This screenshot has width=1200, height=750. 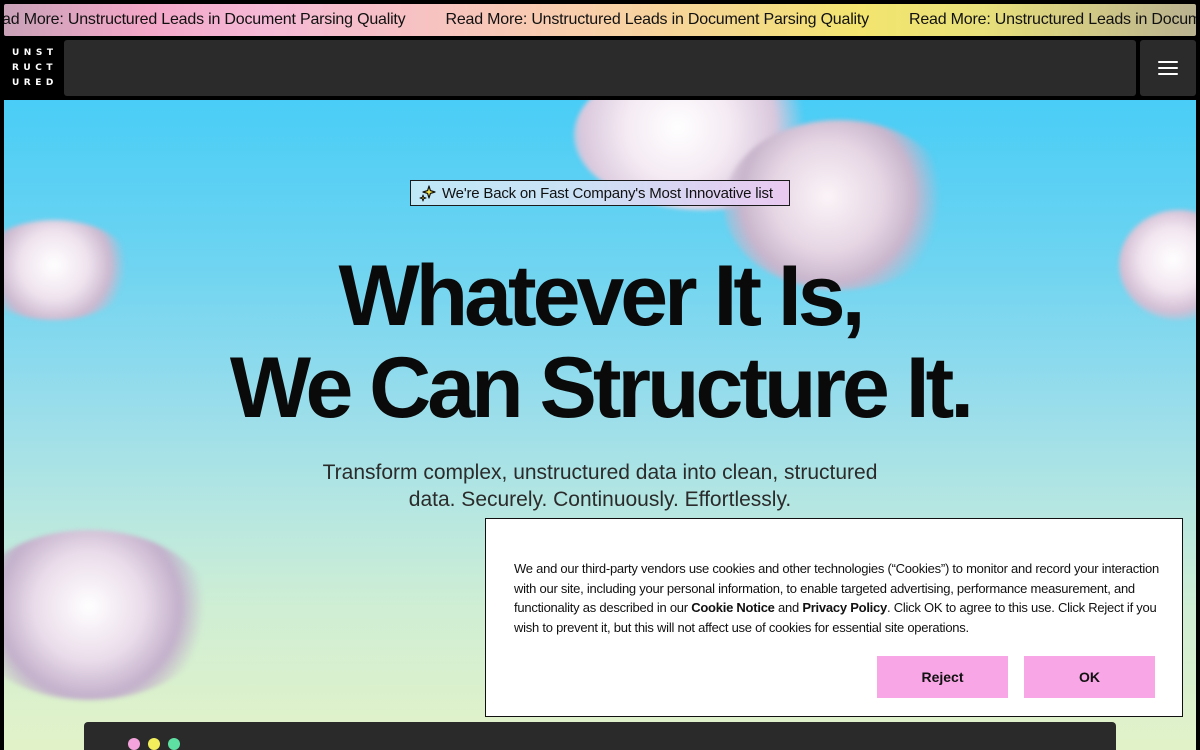 What do you see at coordinates (733, 607) in the screenshot?
I see `cookie-notice-link: Cookie Notice` at bounding box center [733, 607].